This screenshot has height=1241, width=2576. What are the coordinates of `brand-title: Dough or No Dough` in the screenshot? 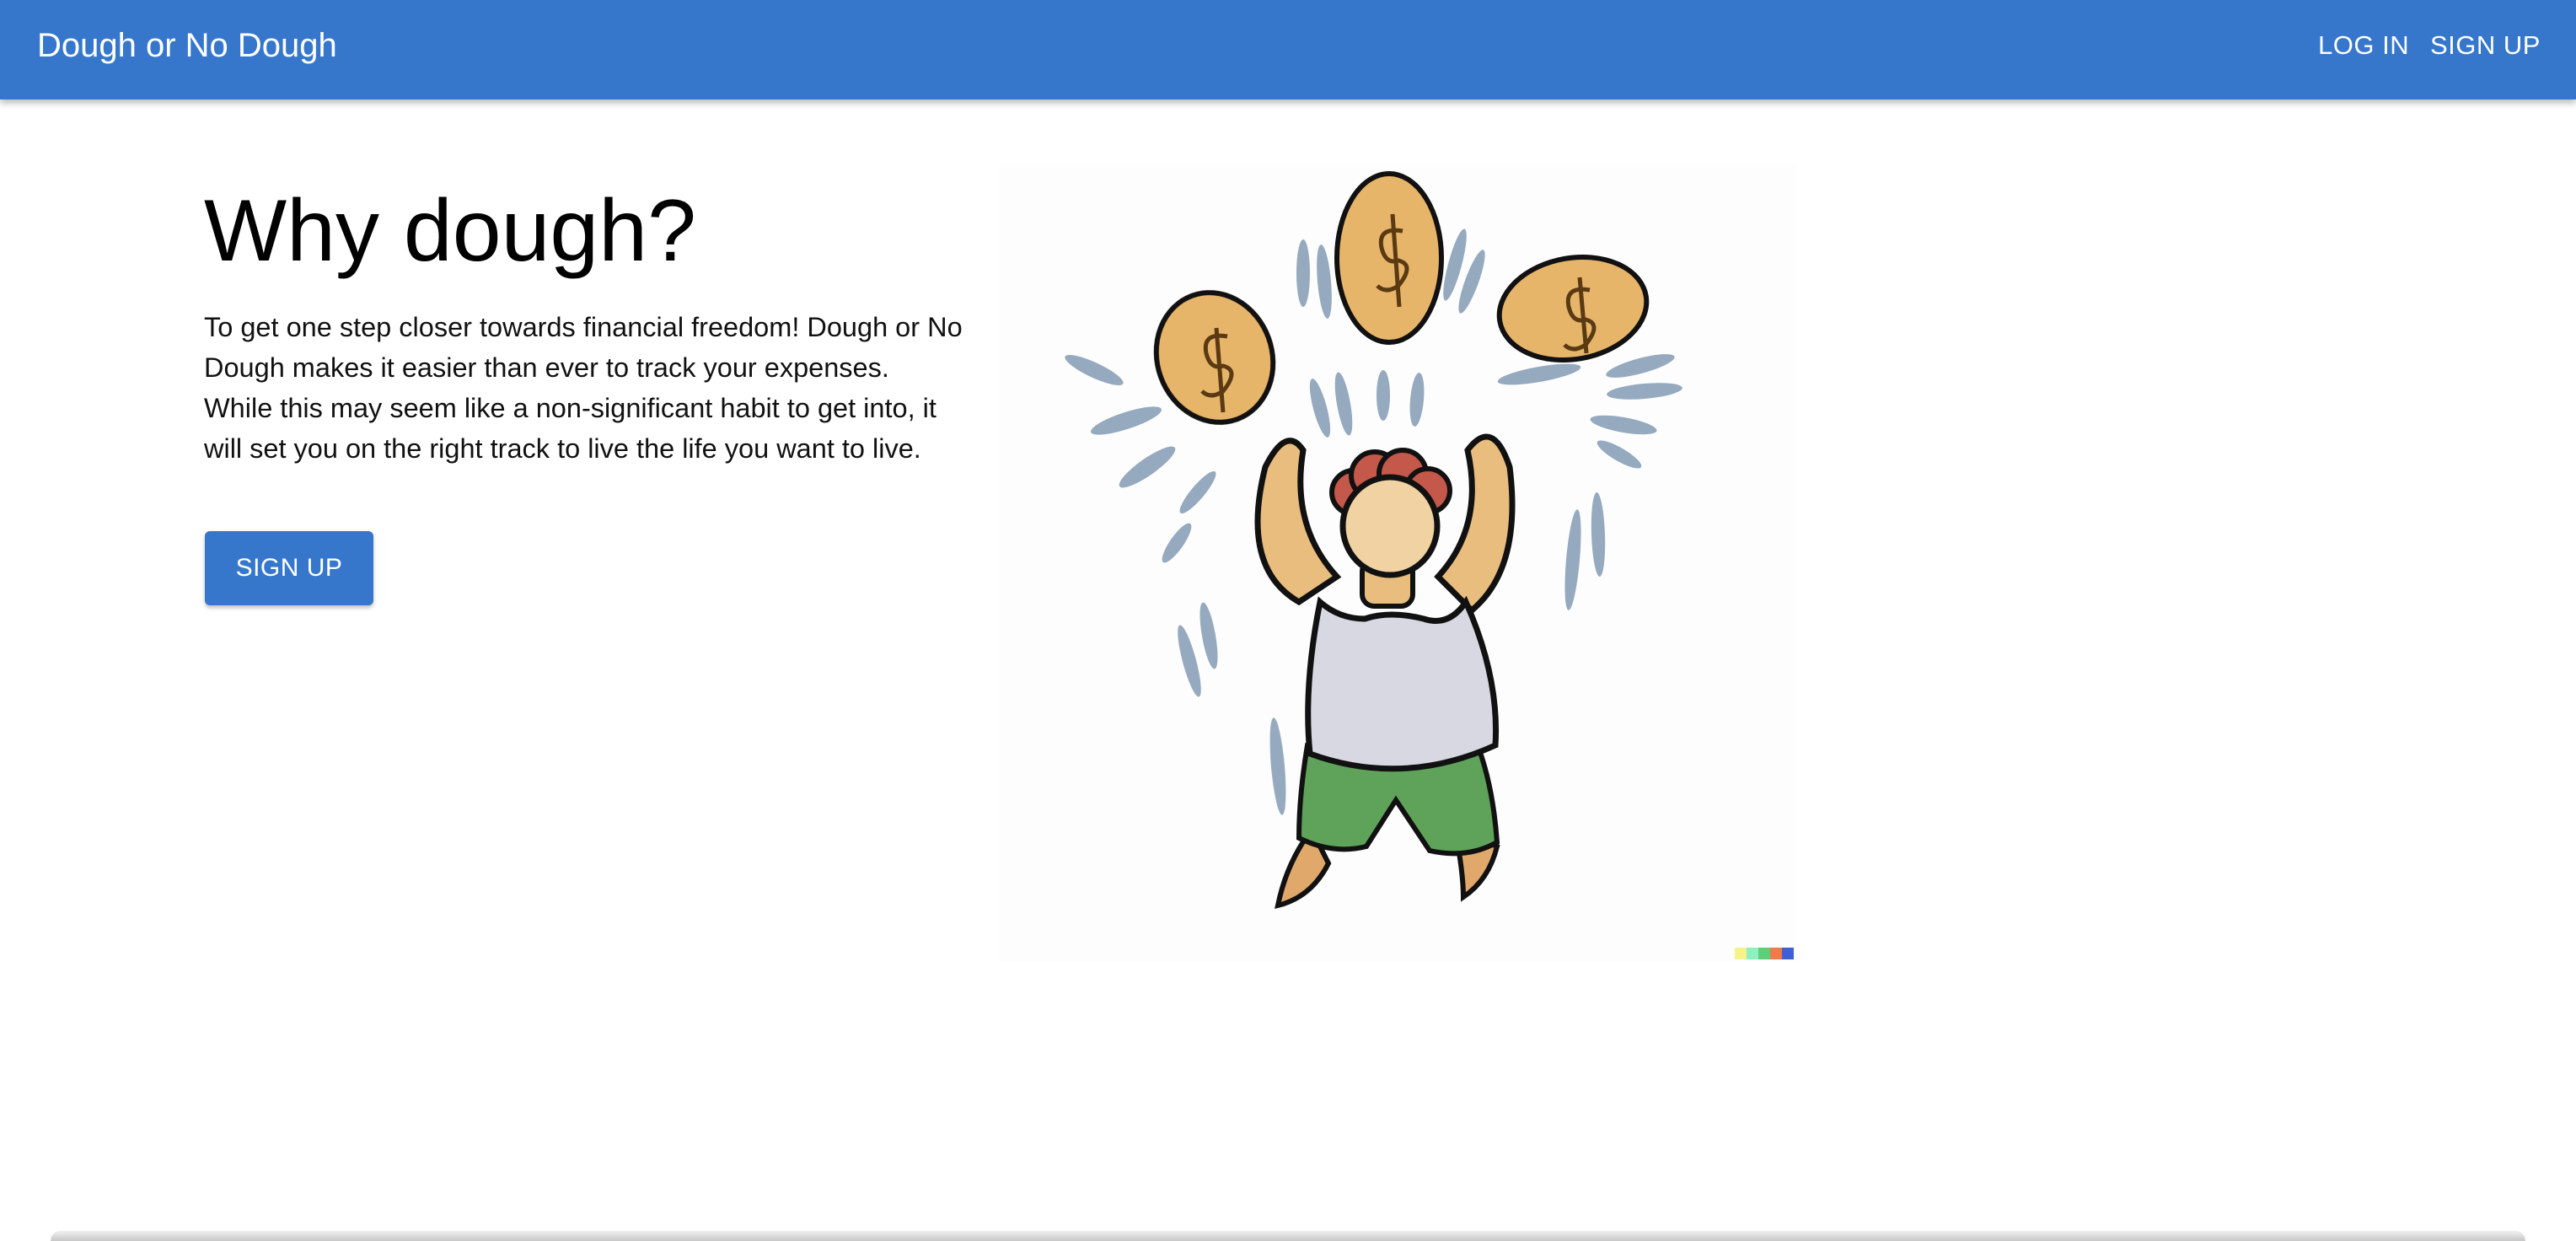 It's located at (187, 46).